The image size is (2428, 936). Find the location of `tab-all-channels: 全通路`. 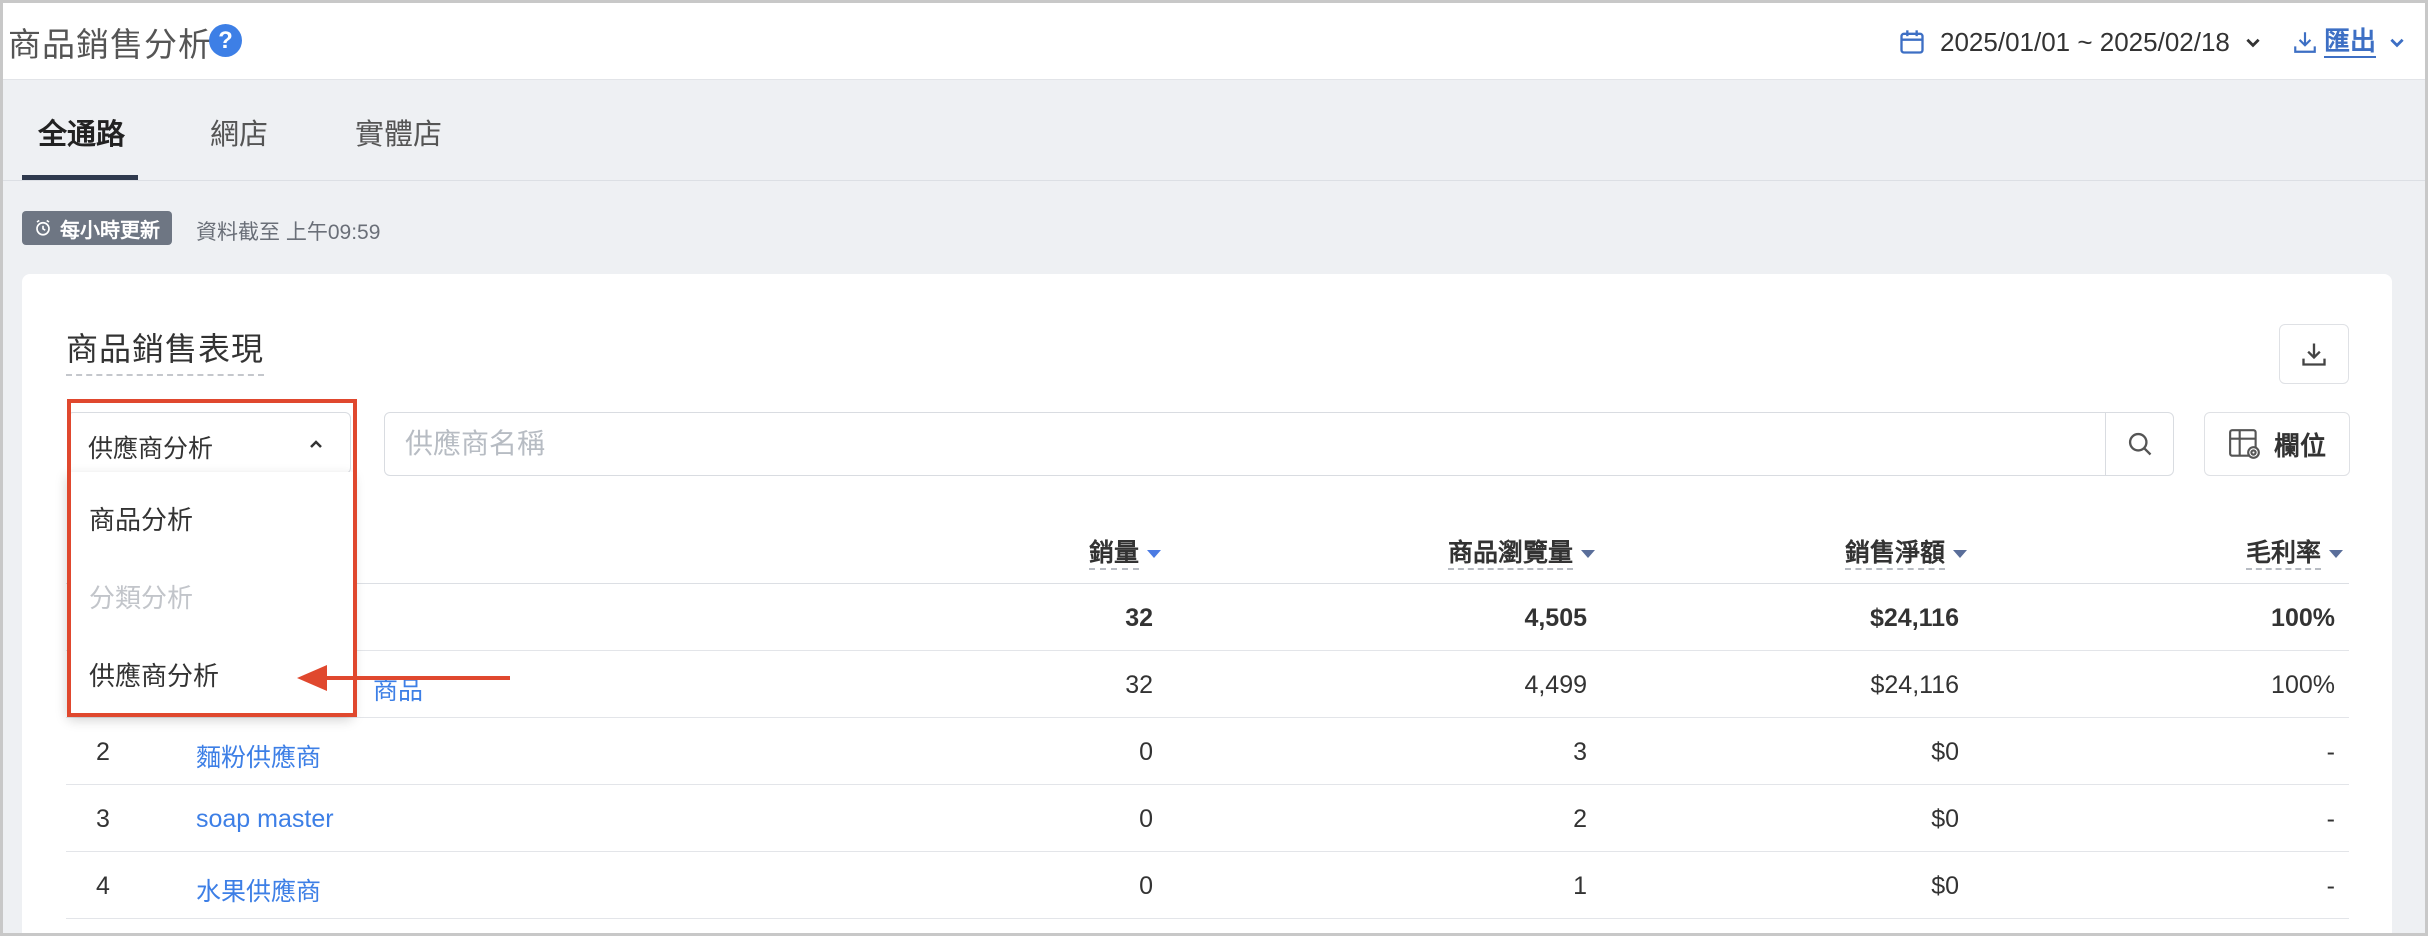

tab-all-channels: 全通路 is located at coordinates (81, 132).